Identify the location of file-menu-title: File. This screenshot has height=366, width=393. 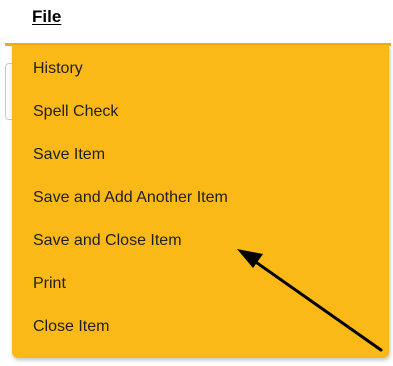
(46, 17).